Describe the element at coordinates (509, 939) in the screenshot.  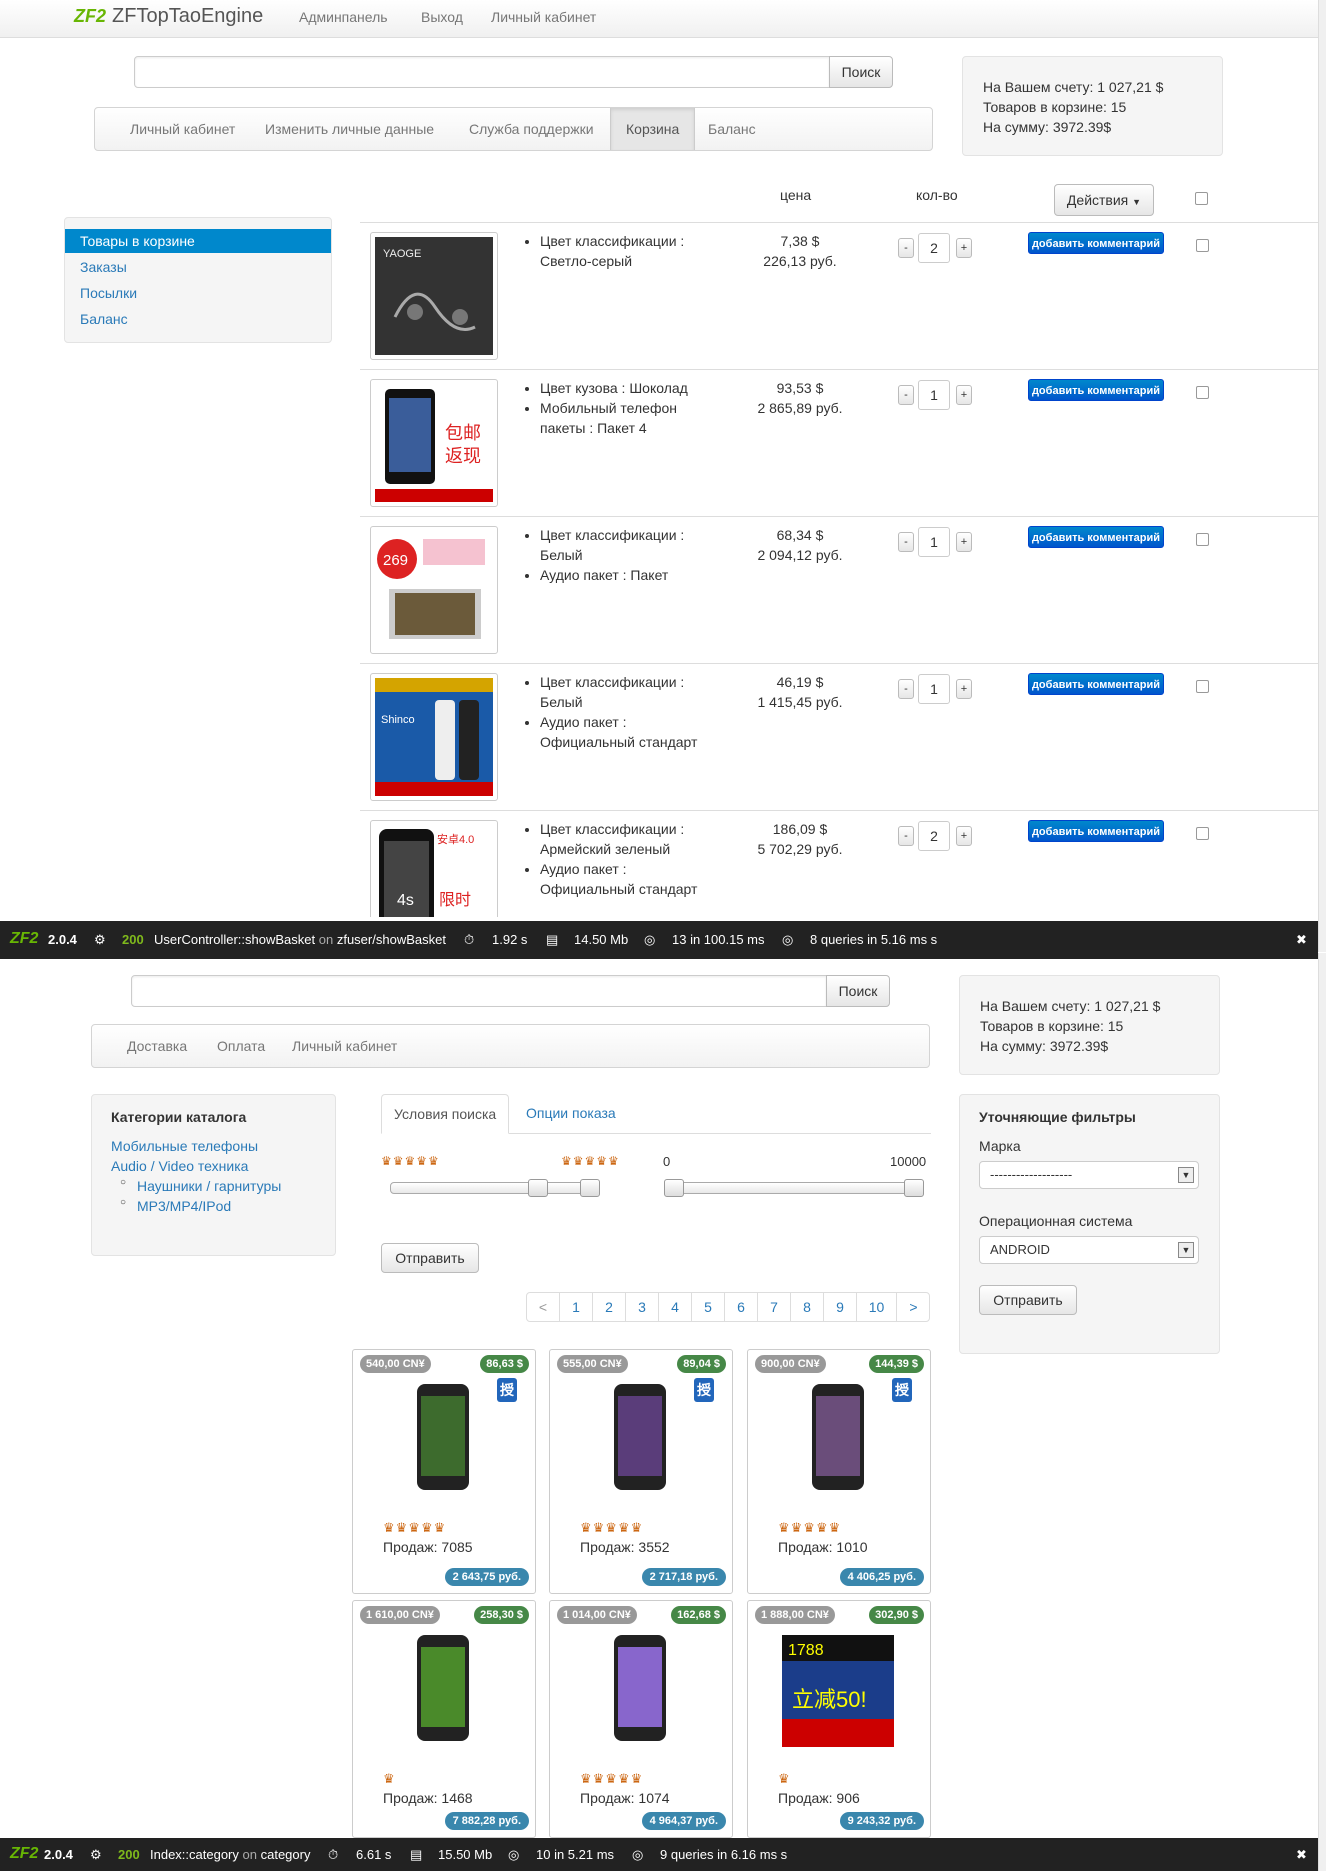
I see `request-time: 1.92 s` at that location.